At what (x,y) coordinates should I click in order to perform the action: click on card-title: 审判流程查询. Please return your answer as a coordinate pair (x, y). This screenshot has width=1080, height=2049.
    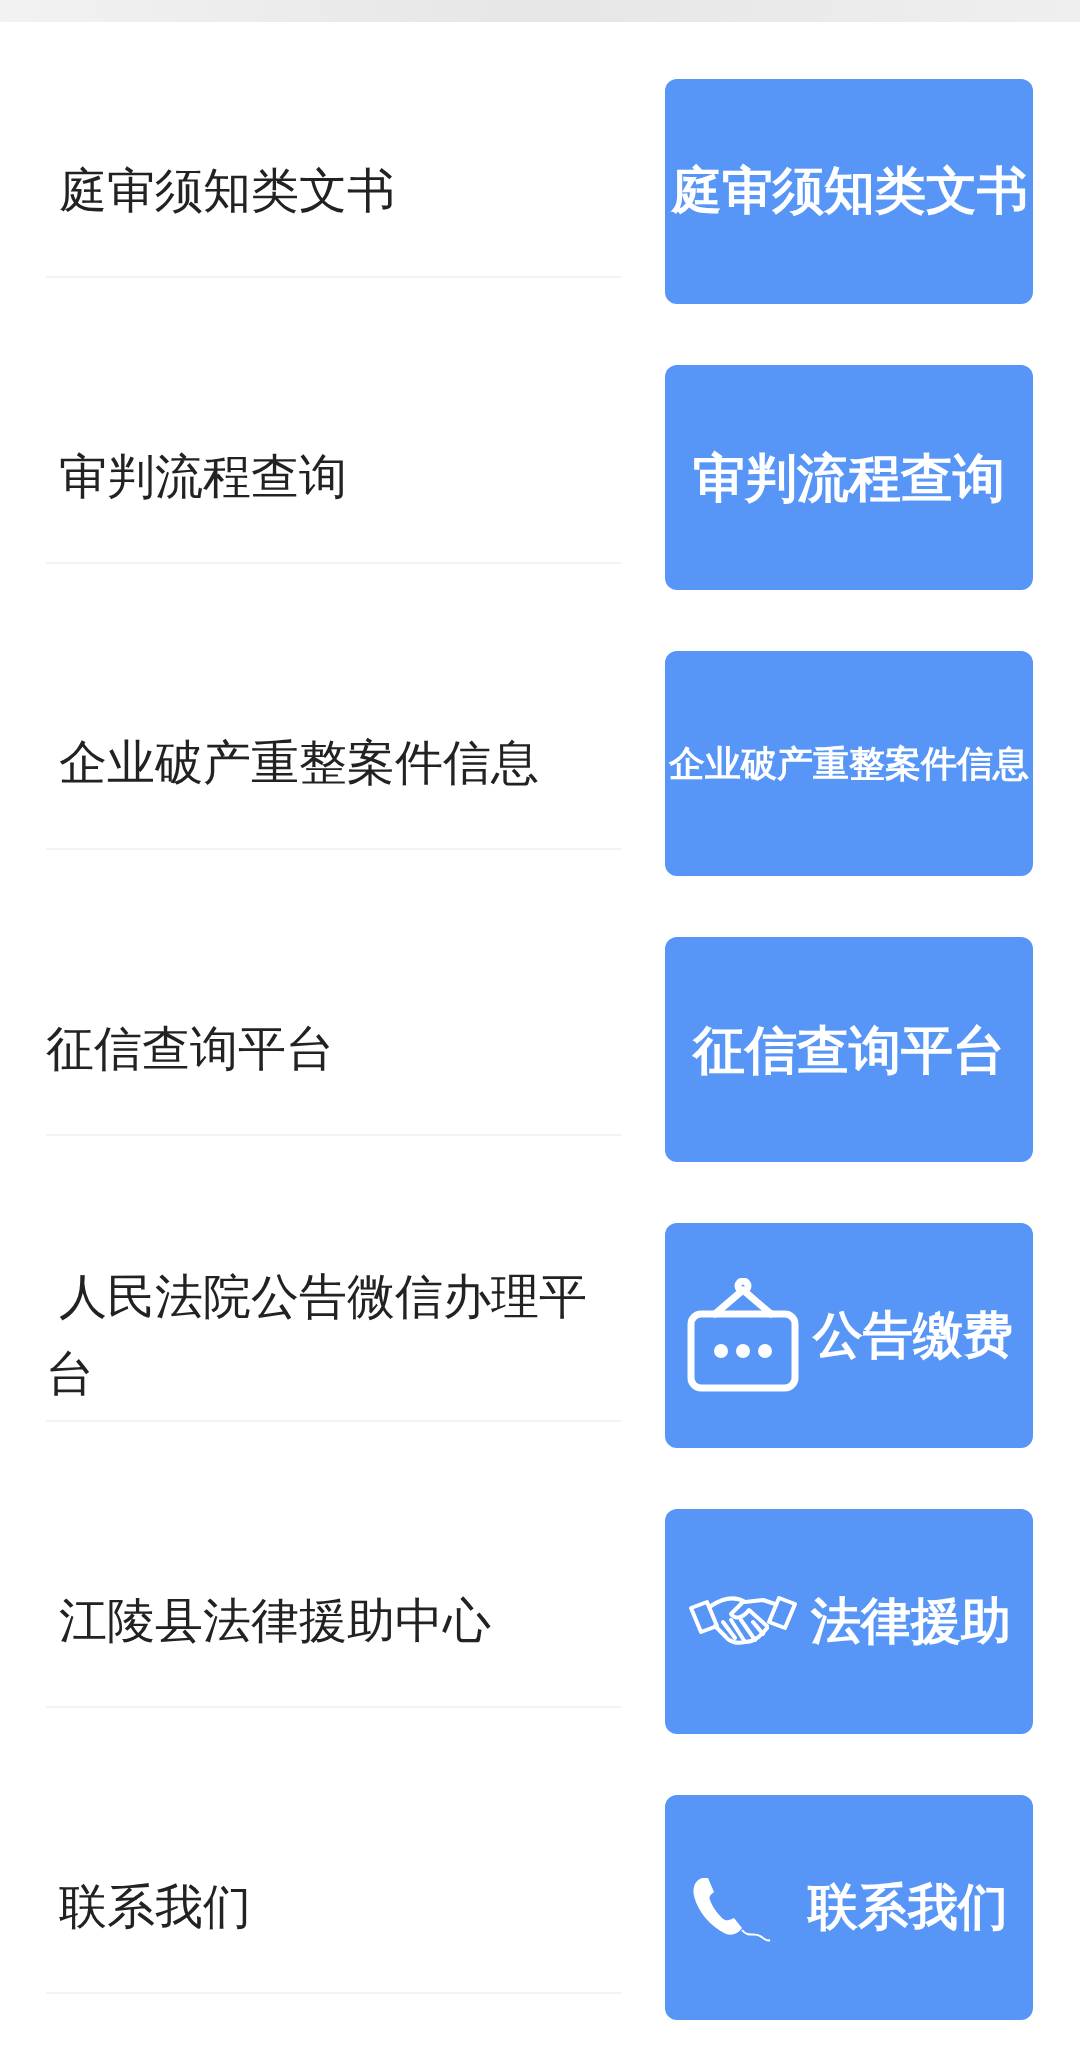
    Looking at the image, I should click on (849, 478).